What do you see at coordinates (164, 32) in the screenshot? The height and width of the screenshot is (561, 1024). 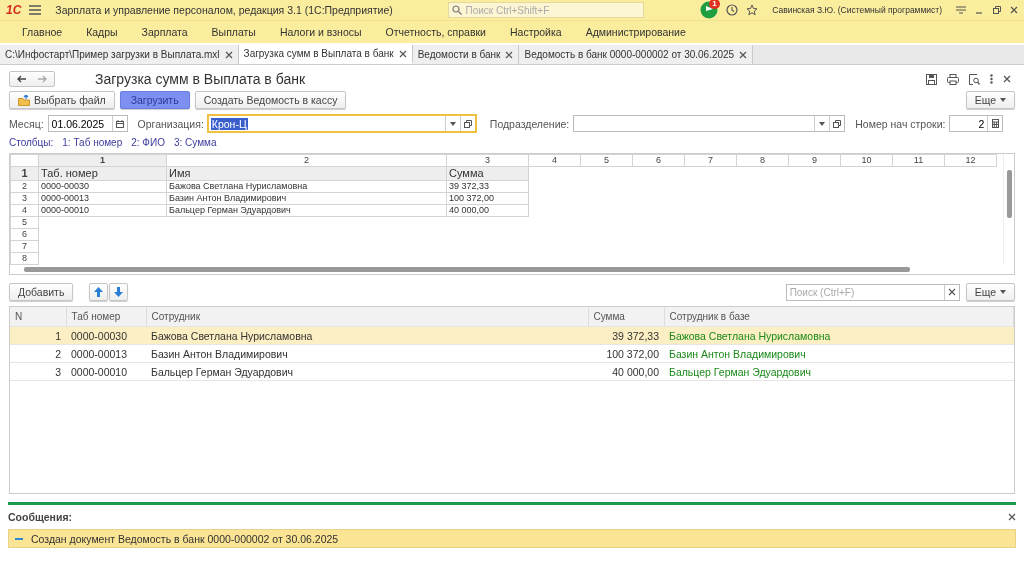 I see `menu-item: Зарплата` at bounding box center [164, 32].